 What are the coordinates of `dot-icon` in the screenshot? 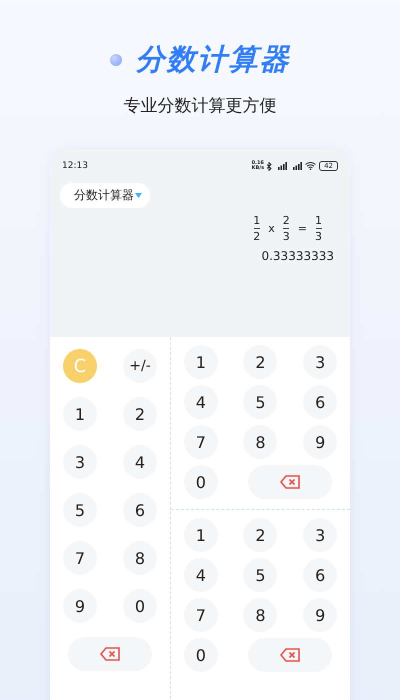 It's located at (116, 60).